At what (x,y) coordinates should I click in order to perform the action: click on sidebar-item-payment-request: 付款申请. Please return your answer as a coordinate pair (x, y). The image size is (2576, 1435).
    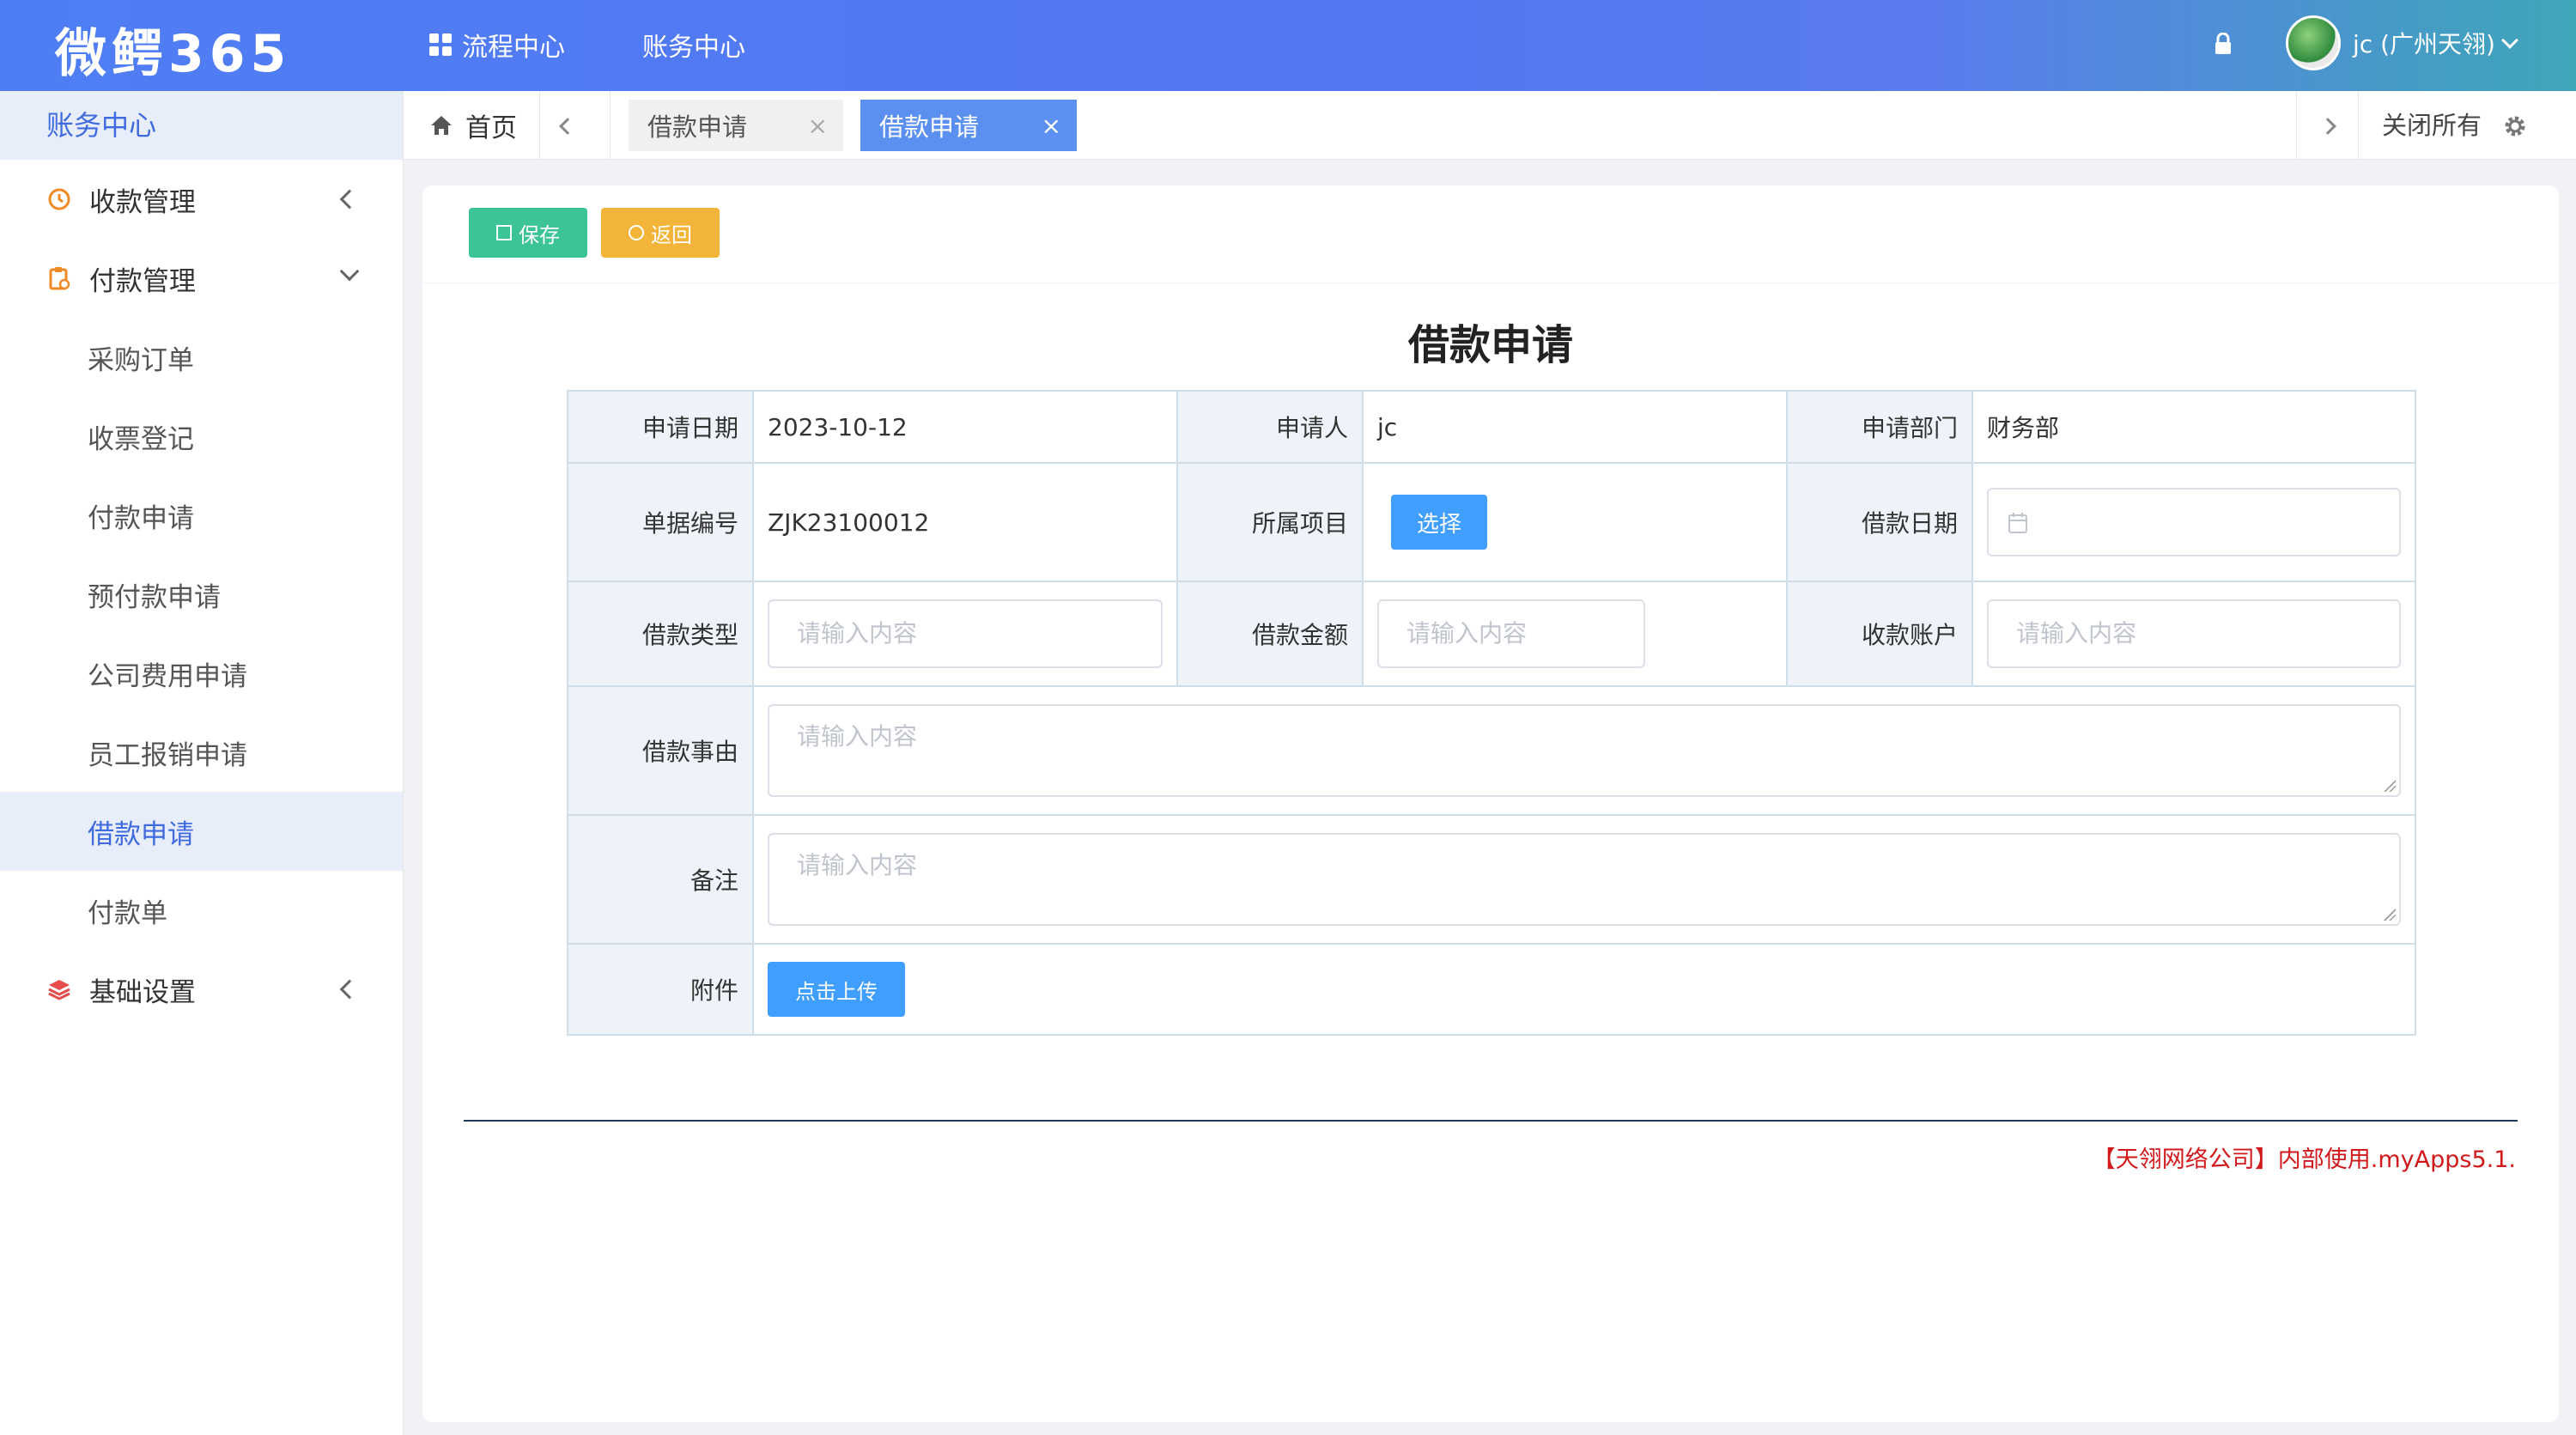
    Looking at the image, I should click on (202, 515).